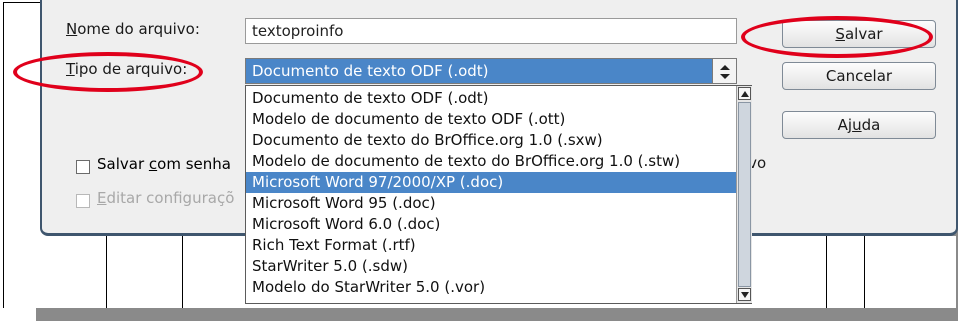 The height and width of the screenshot is (326, 962). I want to click on arrow-down-icon, so click(745, 295).